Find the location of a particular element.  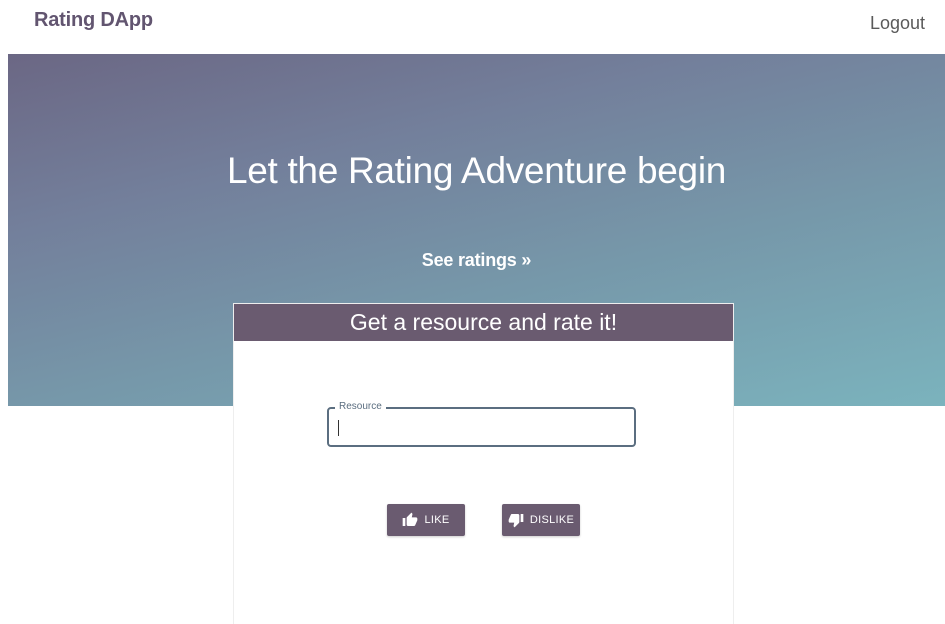

resource-input is located at coordinates (483, 428).